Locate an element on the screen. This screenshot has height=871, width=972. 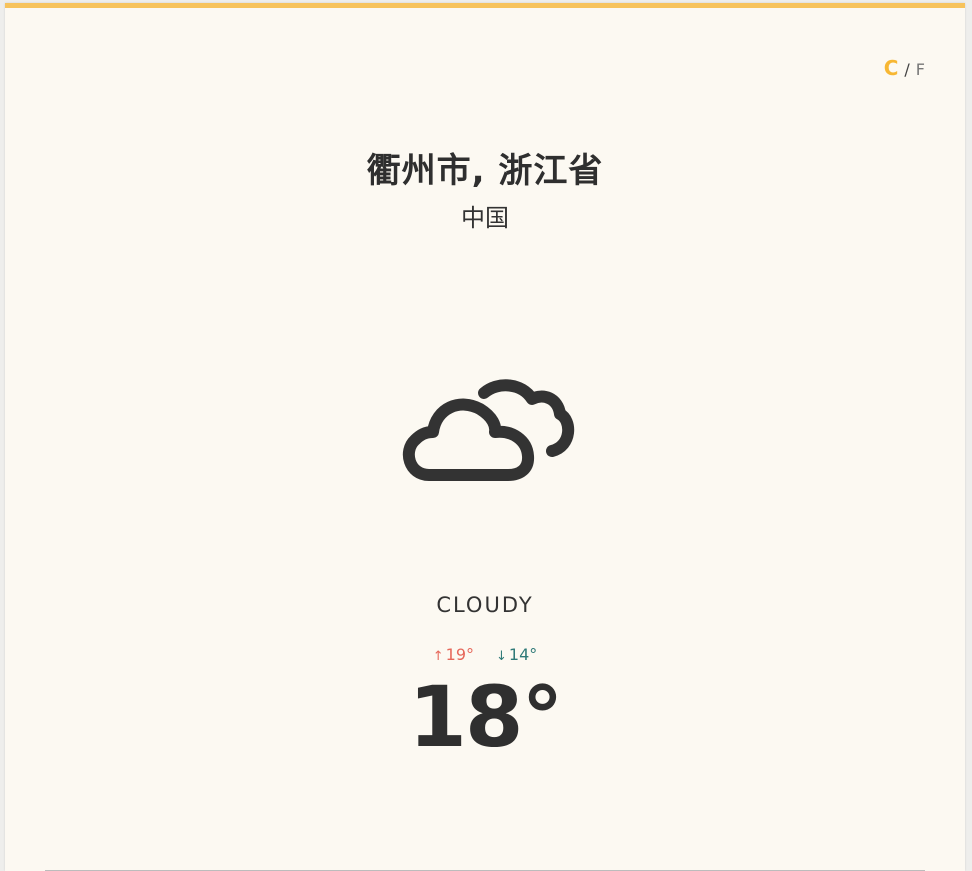
low-temp: ↓ 14° is located at coordinates (516, 654).